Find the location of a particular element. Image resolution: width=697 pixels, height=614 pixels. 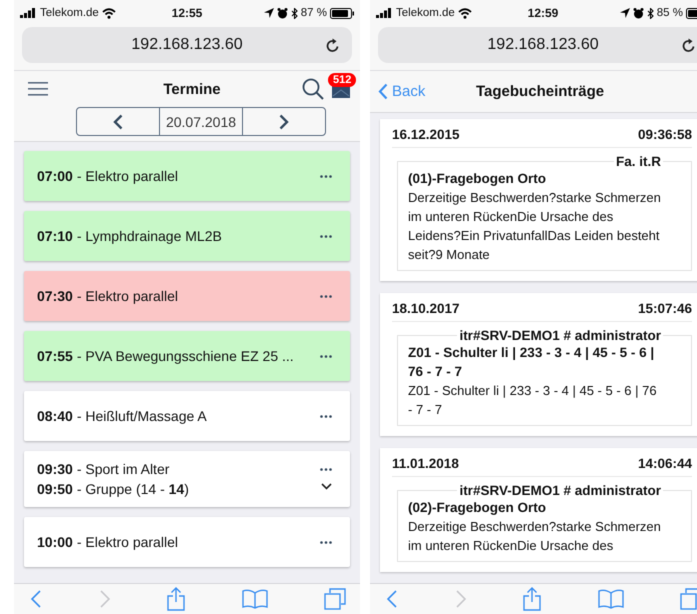

page-title: Tagebucheinträge is located at coordinates (540, 91).